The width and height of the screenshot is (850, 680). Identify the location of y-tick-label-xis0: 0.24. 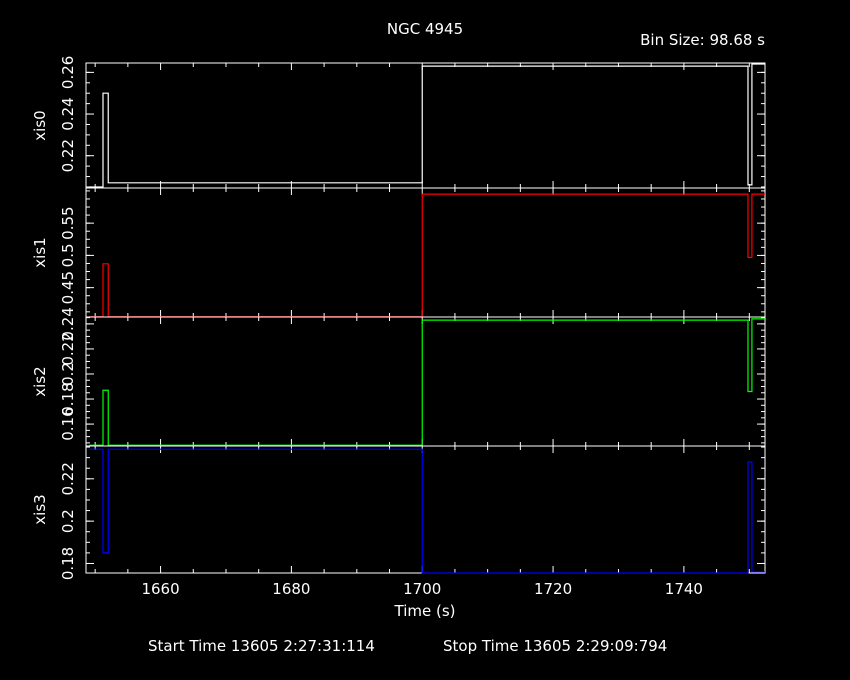
(68, 113).